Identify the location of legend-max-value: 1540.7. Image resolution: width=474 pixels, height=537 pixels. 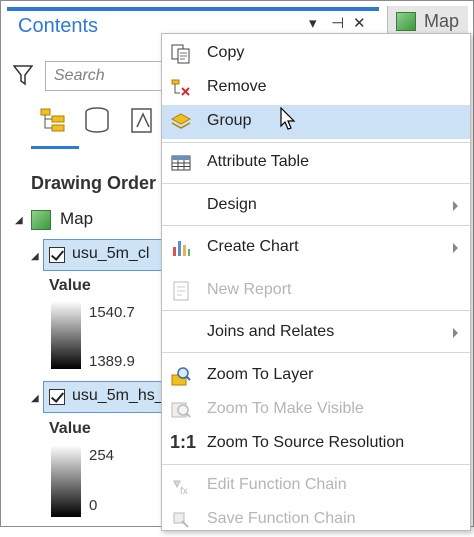
(112, 312).